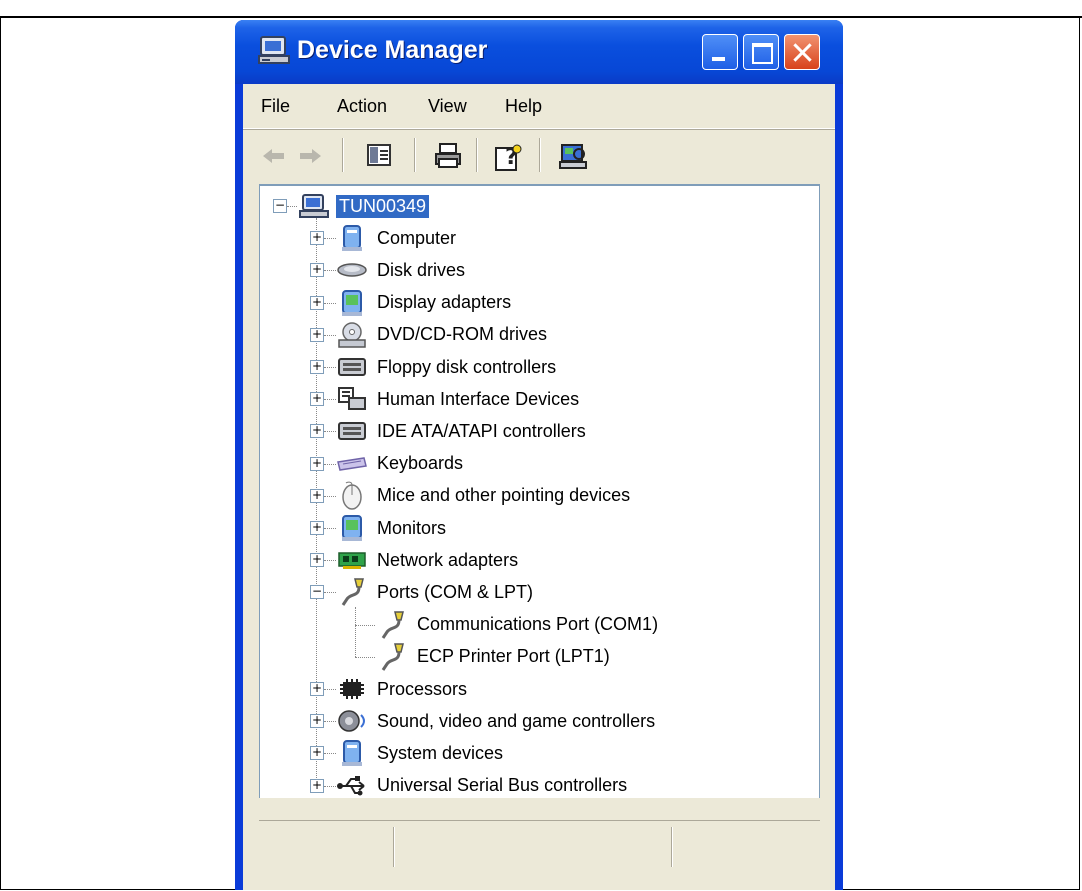  What do you see at coordinates (317, 721) in the screenshot?
I see `expand-toggle-13: +` at bounding box center [317, 721].